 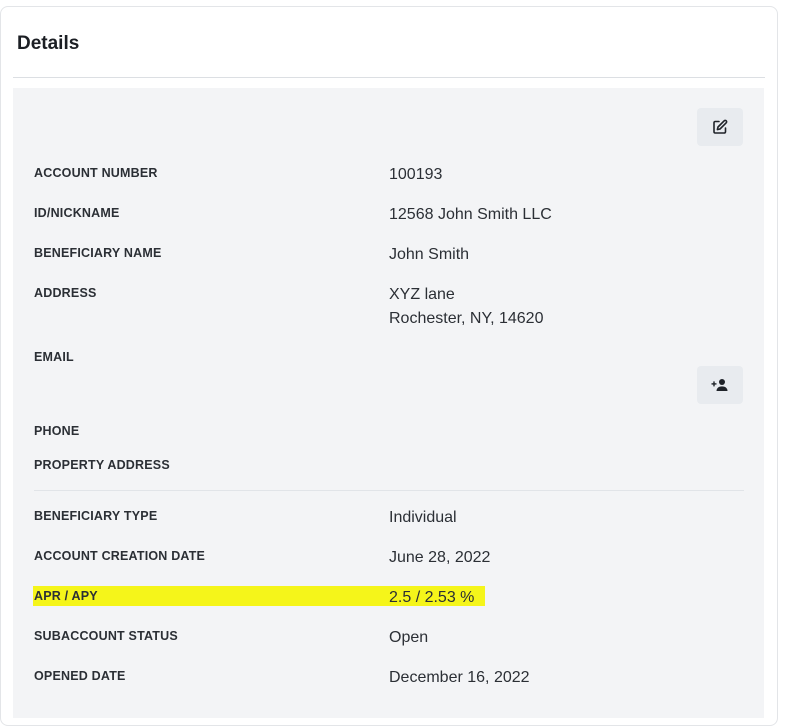 I want to click on apr-apy-label: APR / APY, so click(x=66, y=596).